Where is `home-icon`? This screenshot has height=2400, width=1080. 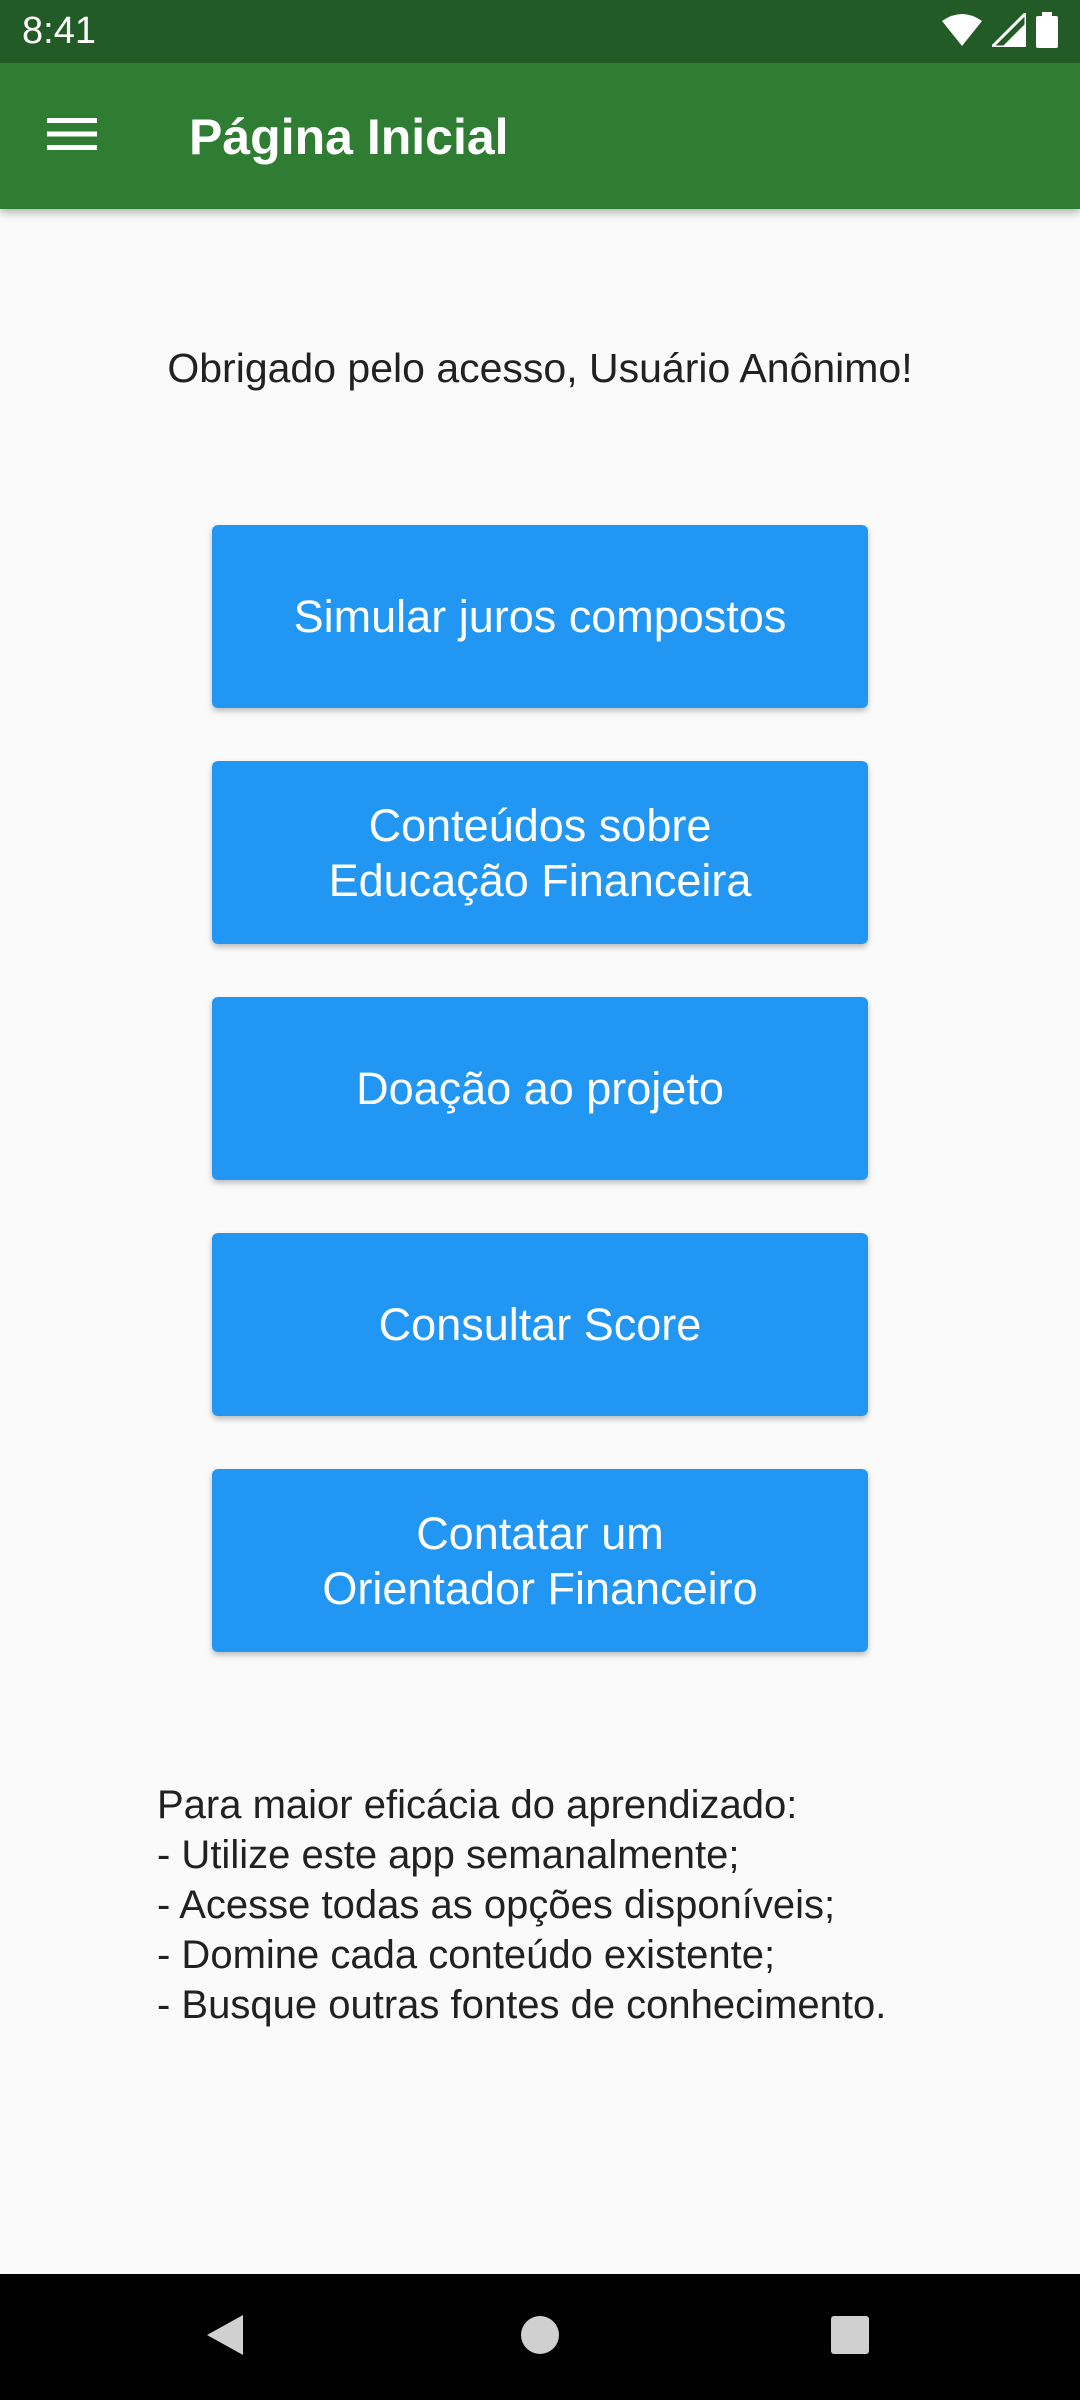
home-icon is located at coordinates (540, 2337).